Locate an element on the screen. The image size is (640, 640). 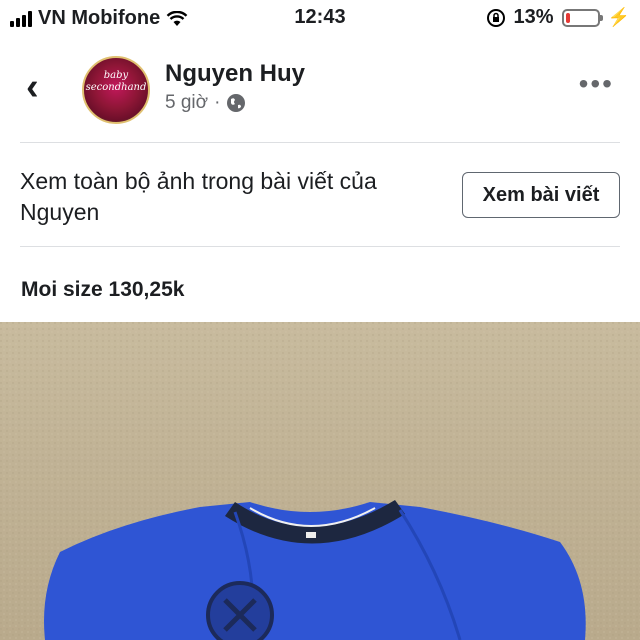
avatar: baby secondhand is located at coordinates (116, 90).